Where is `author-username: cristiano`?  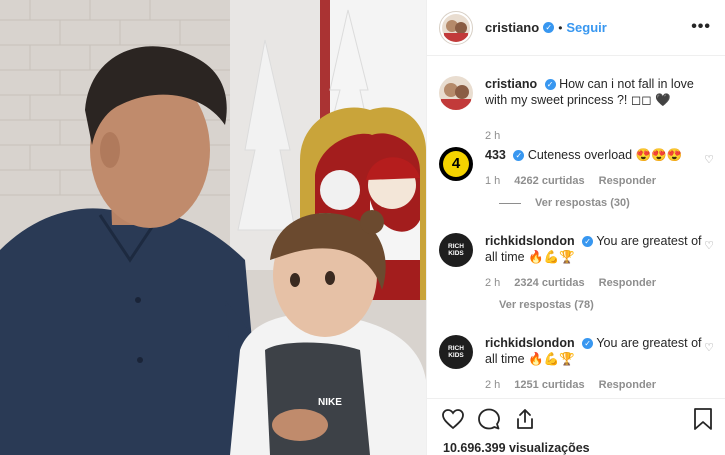
author-username: cristiano is located at coordinates (512, 27).